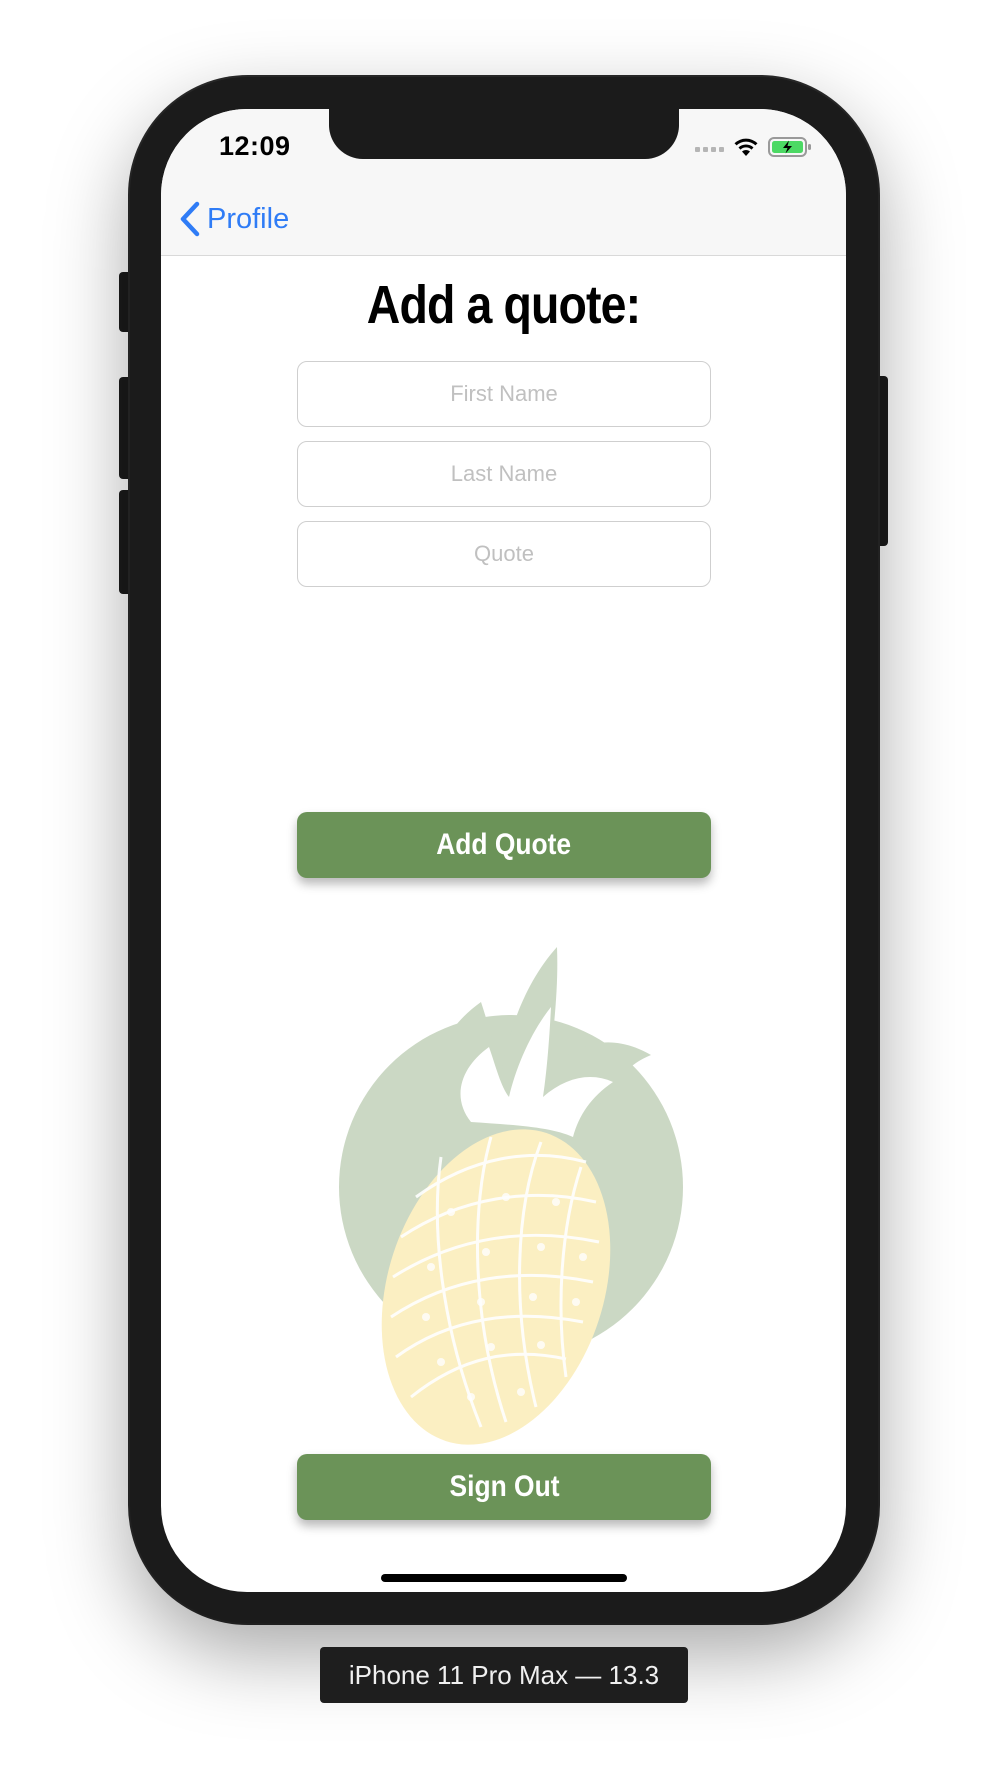  Describe the element at coordinates (511, 1196) in the screenshot. I see `pineapple-icon` at that location.